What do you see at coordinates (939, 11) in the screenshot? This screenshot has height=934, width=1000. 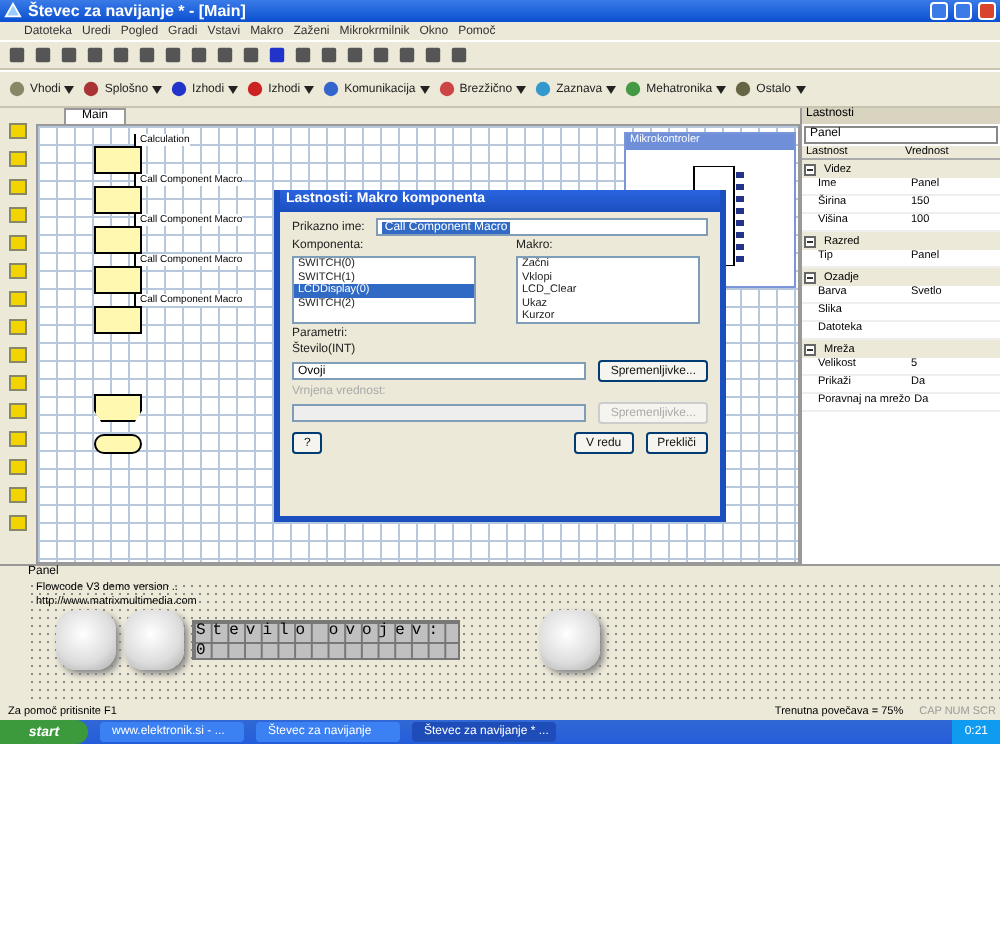 I see `minimize-button` at bounding box center [939, 11].